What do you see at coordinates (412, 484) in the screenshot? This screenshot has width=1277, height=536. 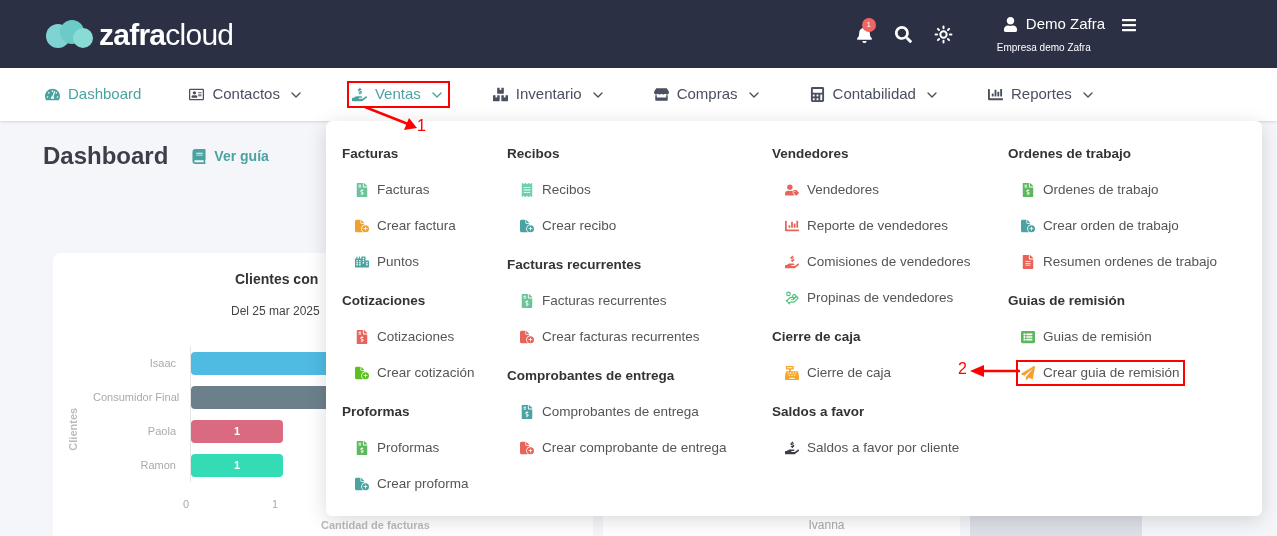 I see `menu-item: Crear proforma` at bounding box center [412, 484].